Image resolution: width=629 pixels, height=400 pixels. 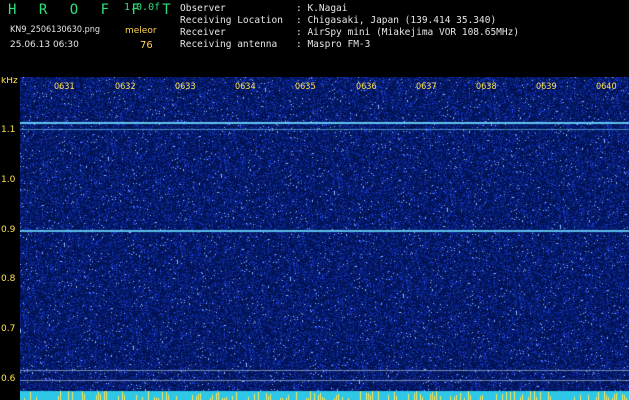 I want to click on freq-tick-label: 1.1, so click(x=8, y=130).